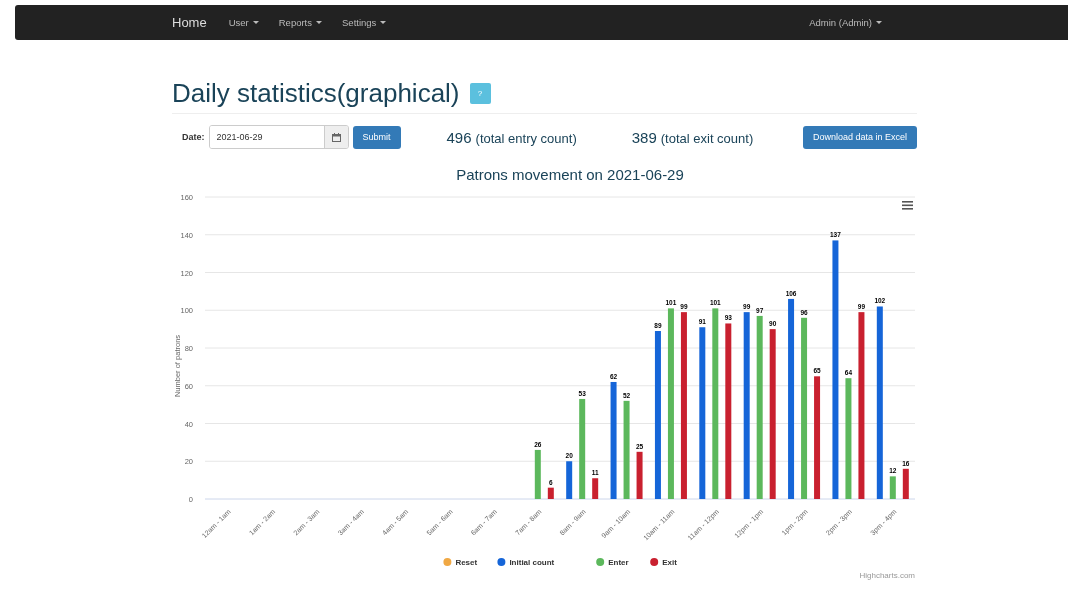  Describe the element at coordinates (526, 138) in the screenshot. I see `entry-caption: (total entry count)` at that location.